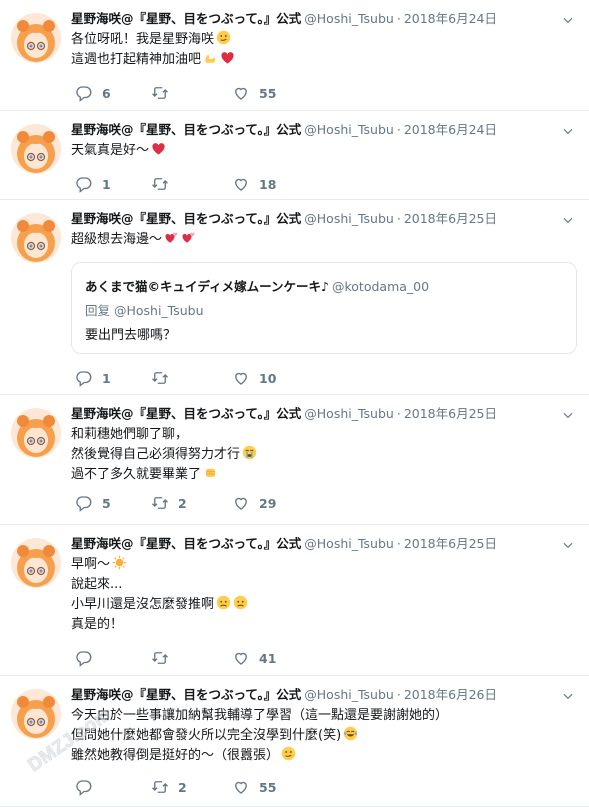 This screenshot has height=807, width=589. I want to click on tweet-text-content: 各位呀吼！我是星野海咲, so click(143, 39).